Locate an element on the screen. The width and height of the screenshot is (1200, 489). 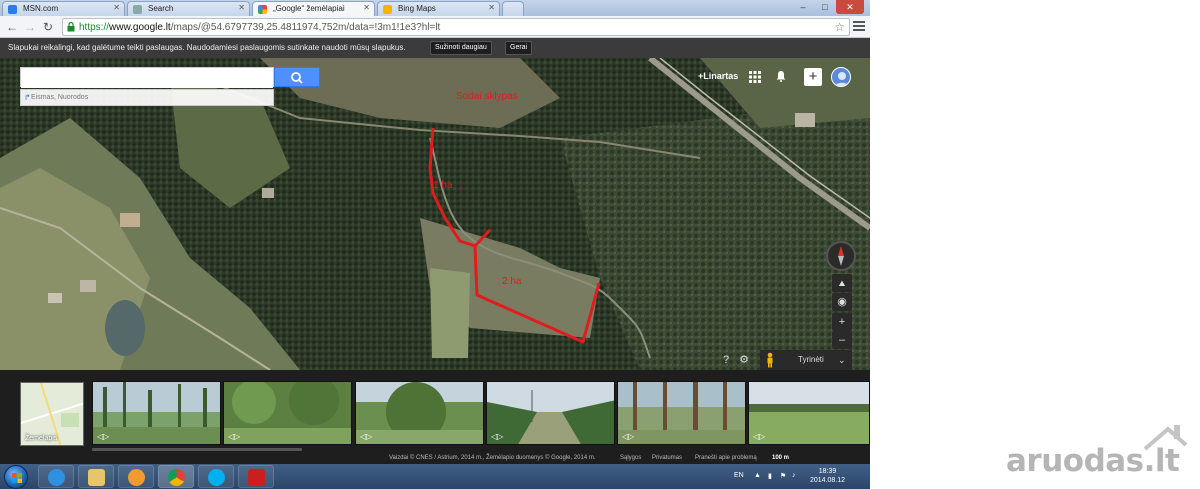
report-problem-link: Pranešti apie problemą is located at coordinates (726, 458).